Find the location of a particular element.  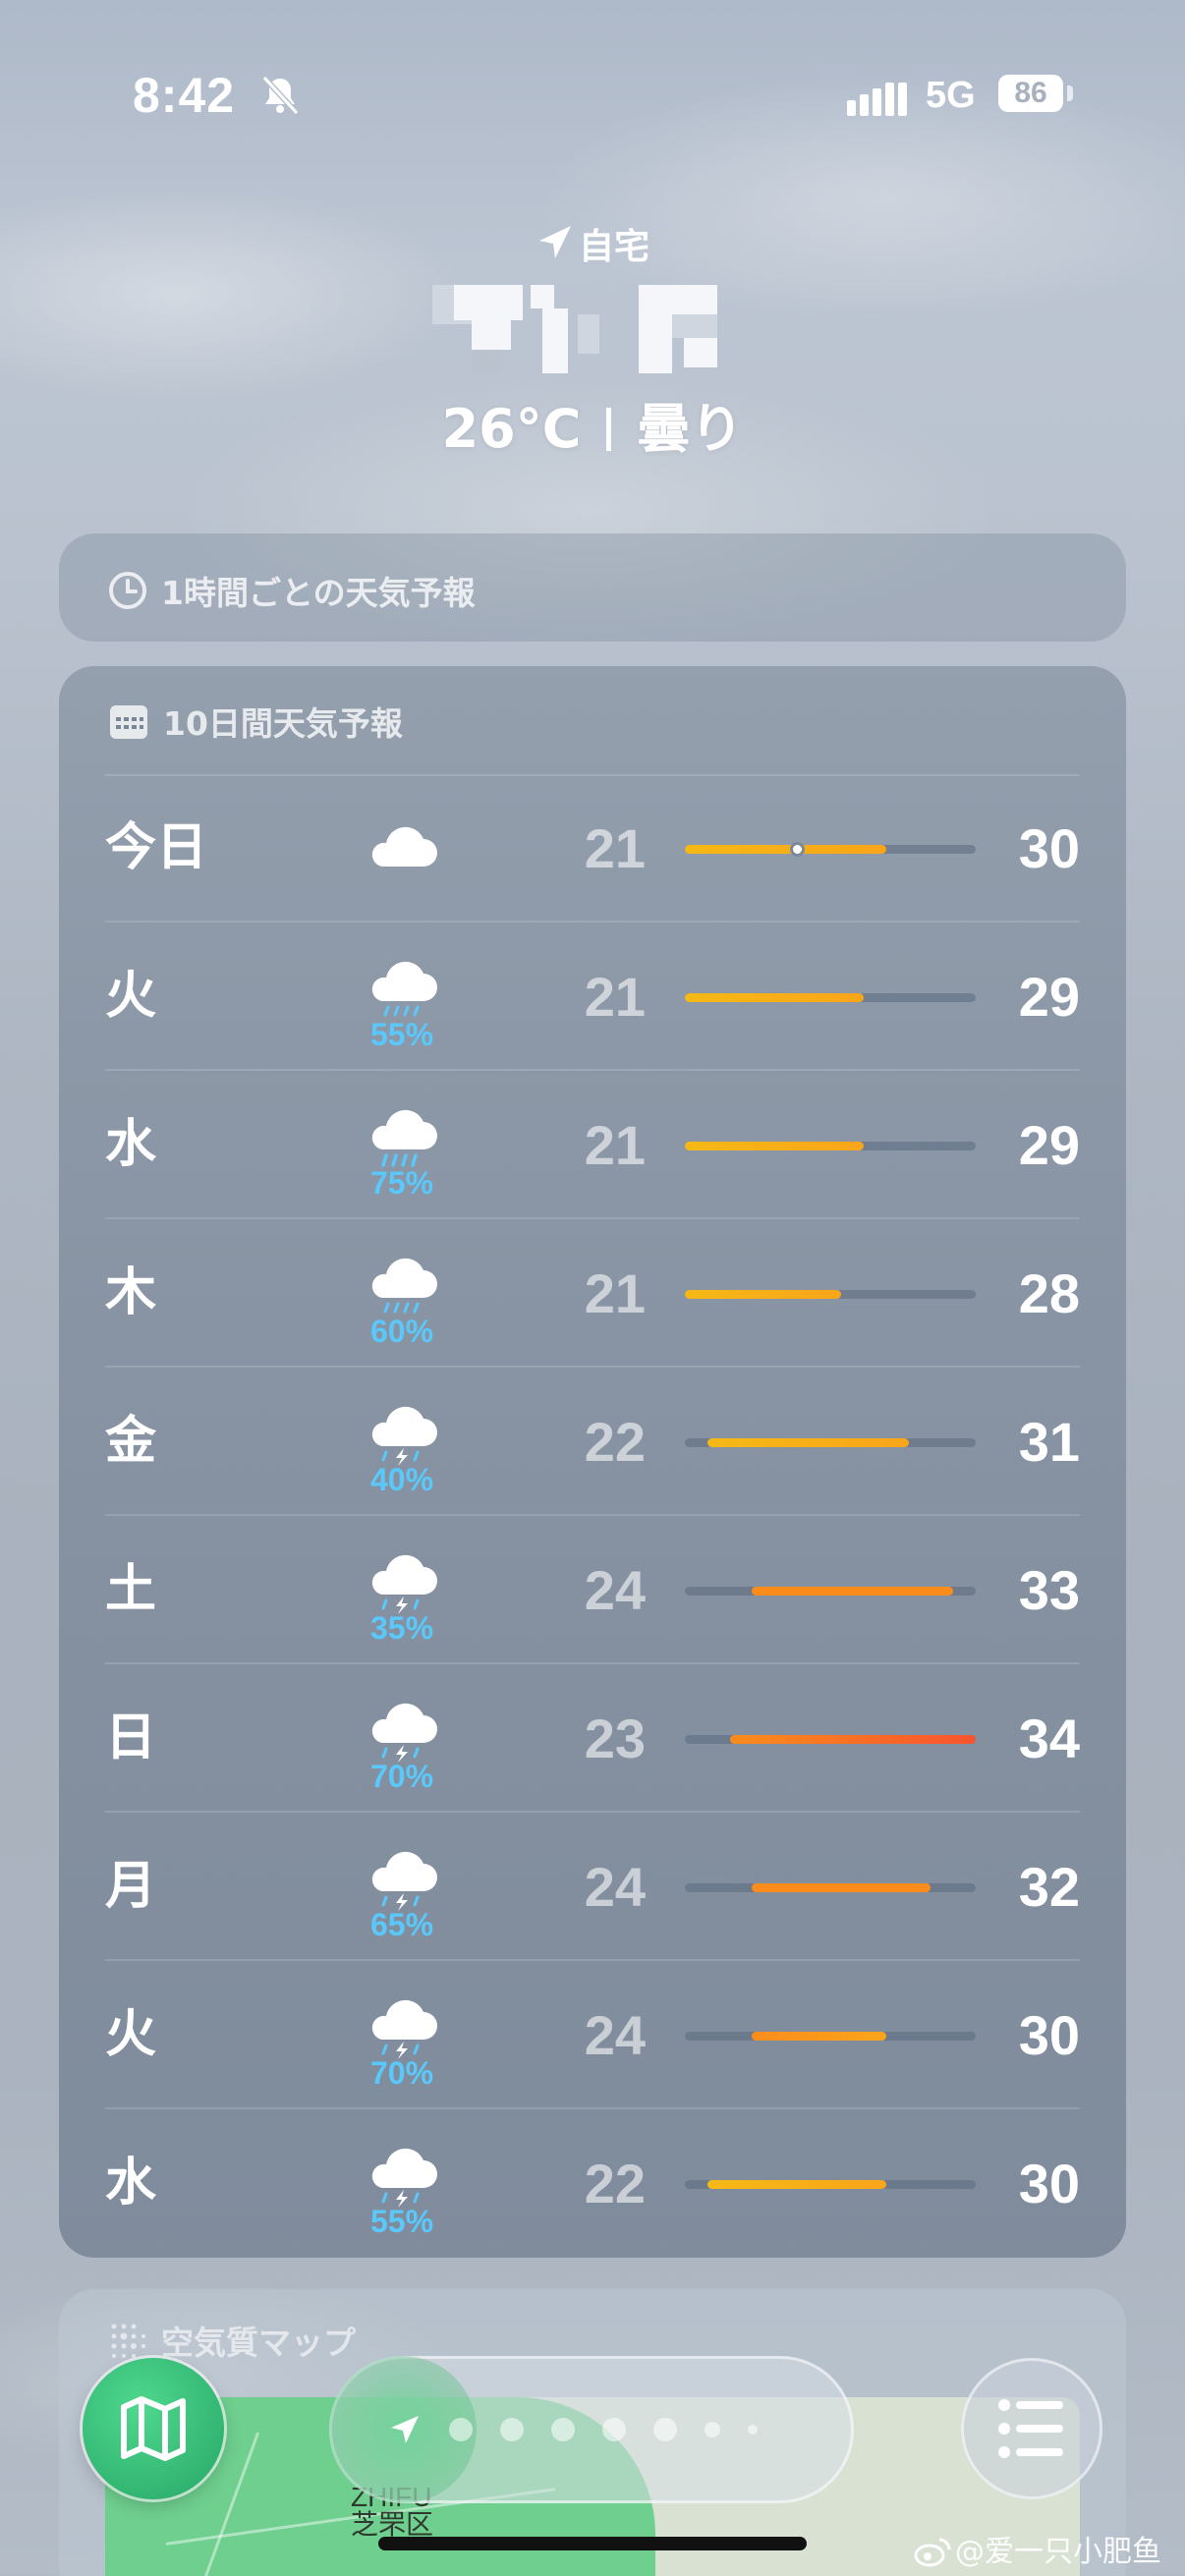

location-label: 自宅 is located at coordinates (614, 247).